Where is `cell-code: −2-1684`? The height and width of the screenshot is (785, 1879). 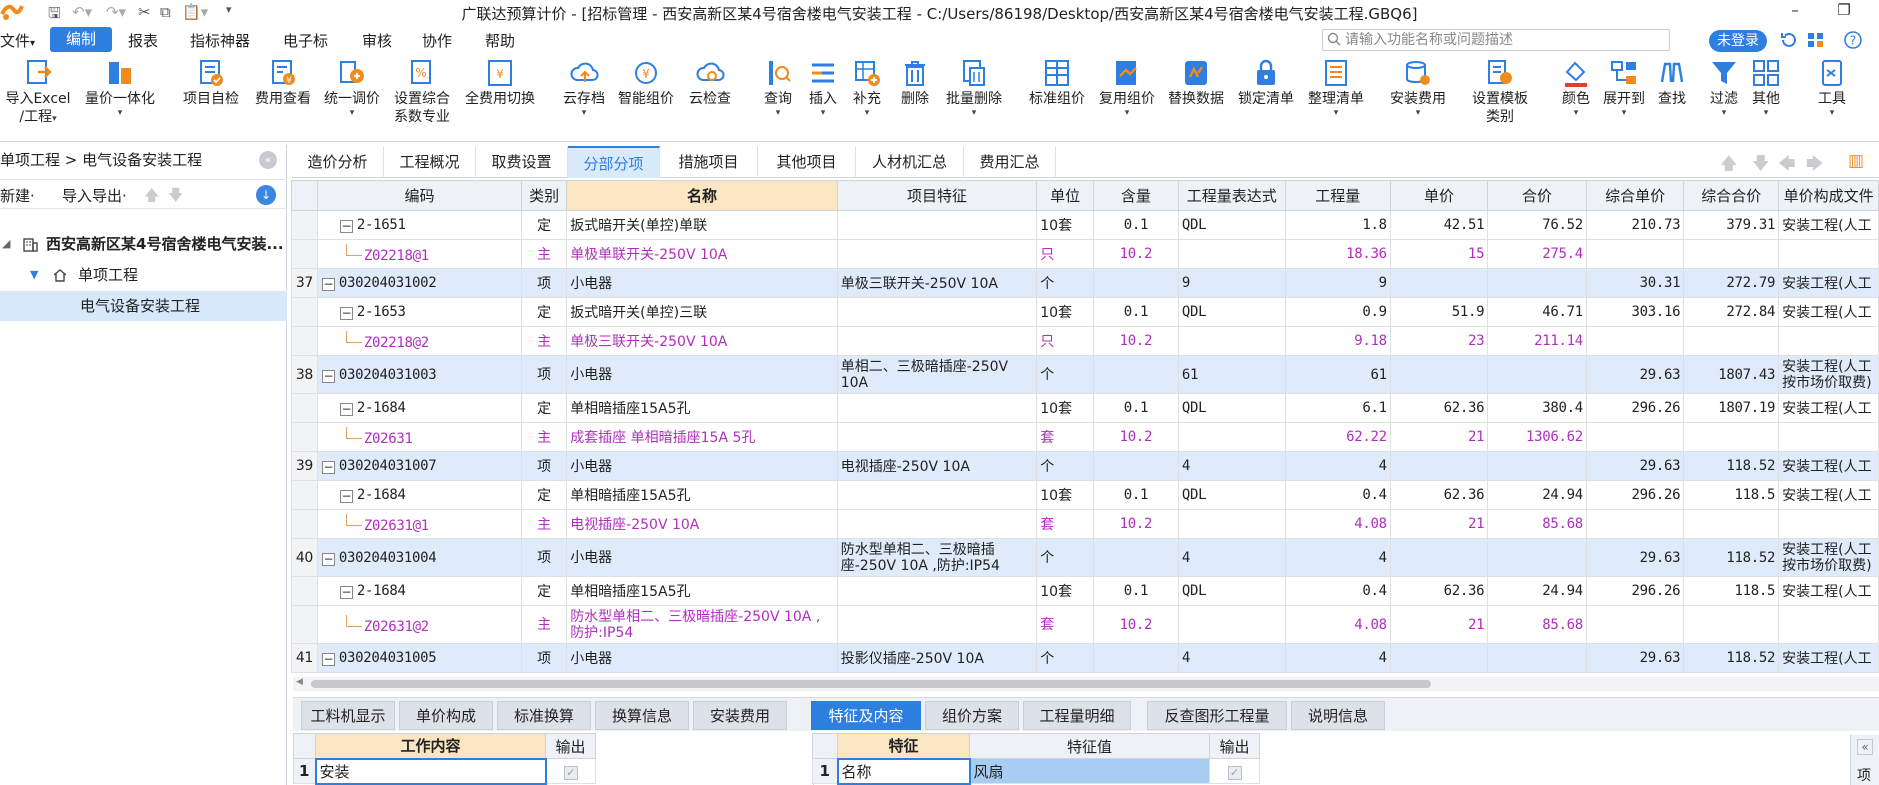 cell-code: −2-1684 is located at coordinates (419, 495).